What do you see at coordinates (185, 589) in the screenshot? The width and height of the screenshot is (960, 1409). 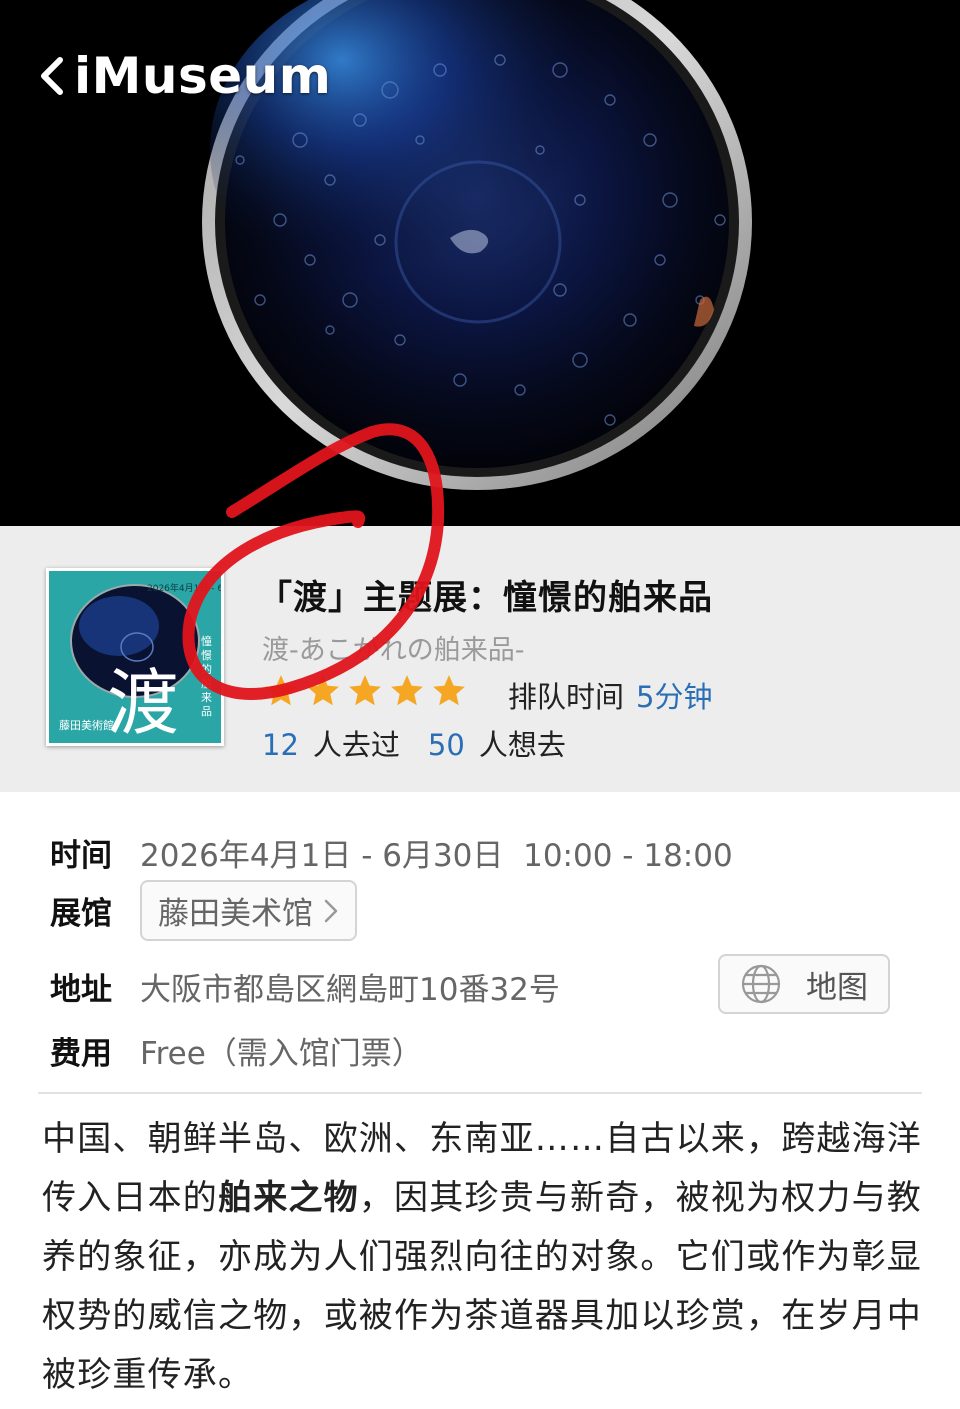 I see `poster-date: 2026年4月1日 - 6月30日` at bounding box center [185, 589].